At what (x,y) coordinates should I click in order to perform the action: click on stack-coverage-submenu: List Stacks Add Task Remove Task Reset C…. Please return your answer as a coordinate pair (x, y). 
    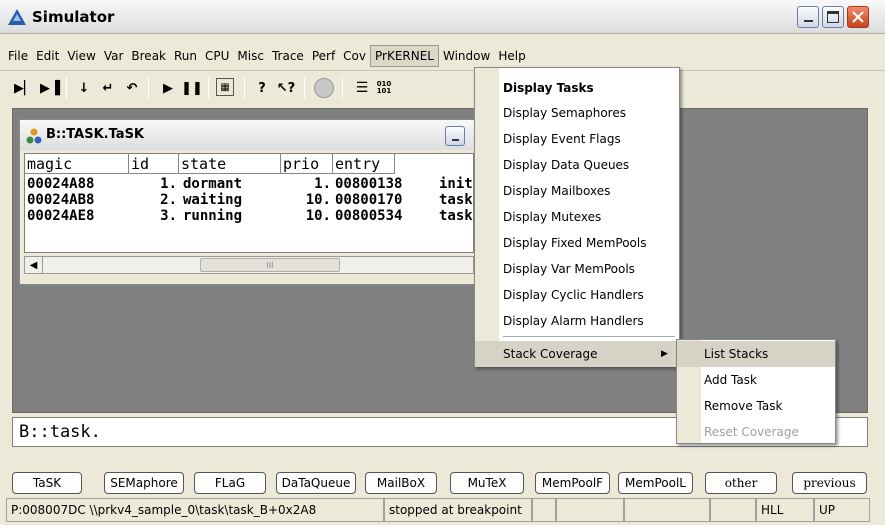
    Looking at the image, I should click on (756, 391).